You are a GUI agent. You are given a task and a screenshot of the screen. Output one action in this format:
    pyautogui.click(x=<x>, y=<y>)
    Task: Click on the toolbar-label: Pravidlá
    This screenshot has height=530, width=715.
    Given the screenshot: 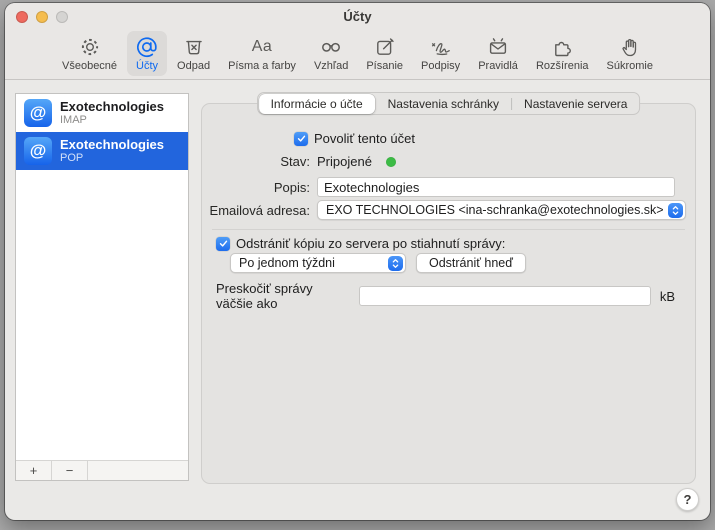 What is the action you would take?
    pyautogui.click(x=498, y=66)
    